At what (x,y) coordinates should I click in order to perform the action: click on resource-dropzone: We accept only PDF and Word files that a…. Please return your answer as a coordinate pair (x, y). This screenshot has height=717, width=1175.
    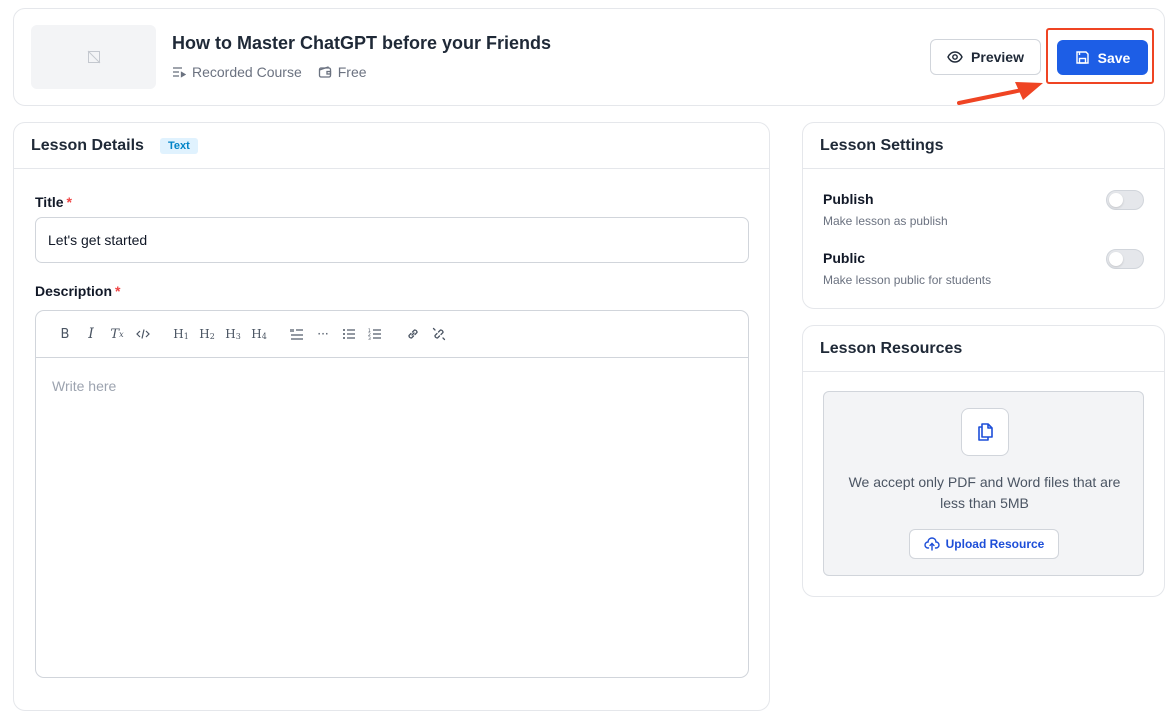
    Looking at the image, I should click on (983, 483).